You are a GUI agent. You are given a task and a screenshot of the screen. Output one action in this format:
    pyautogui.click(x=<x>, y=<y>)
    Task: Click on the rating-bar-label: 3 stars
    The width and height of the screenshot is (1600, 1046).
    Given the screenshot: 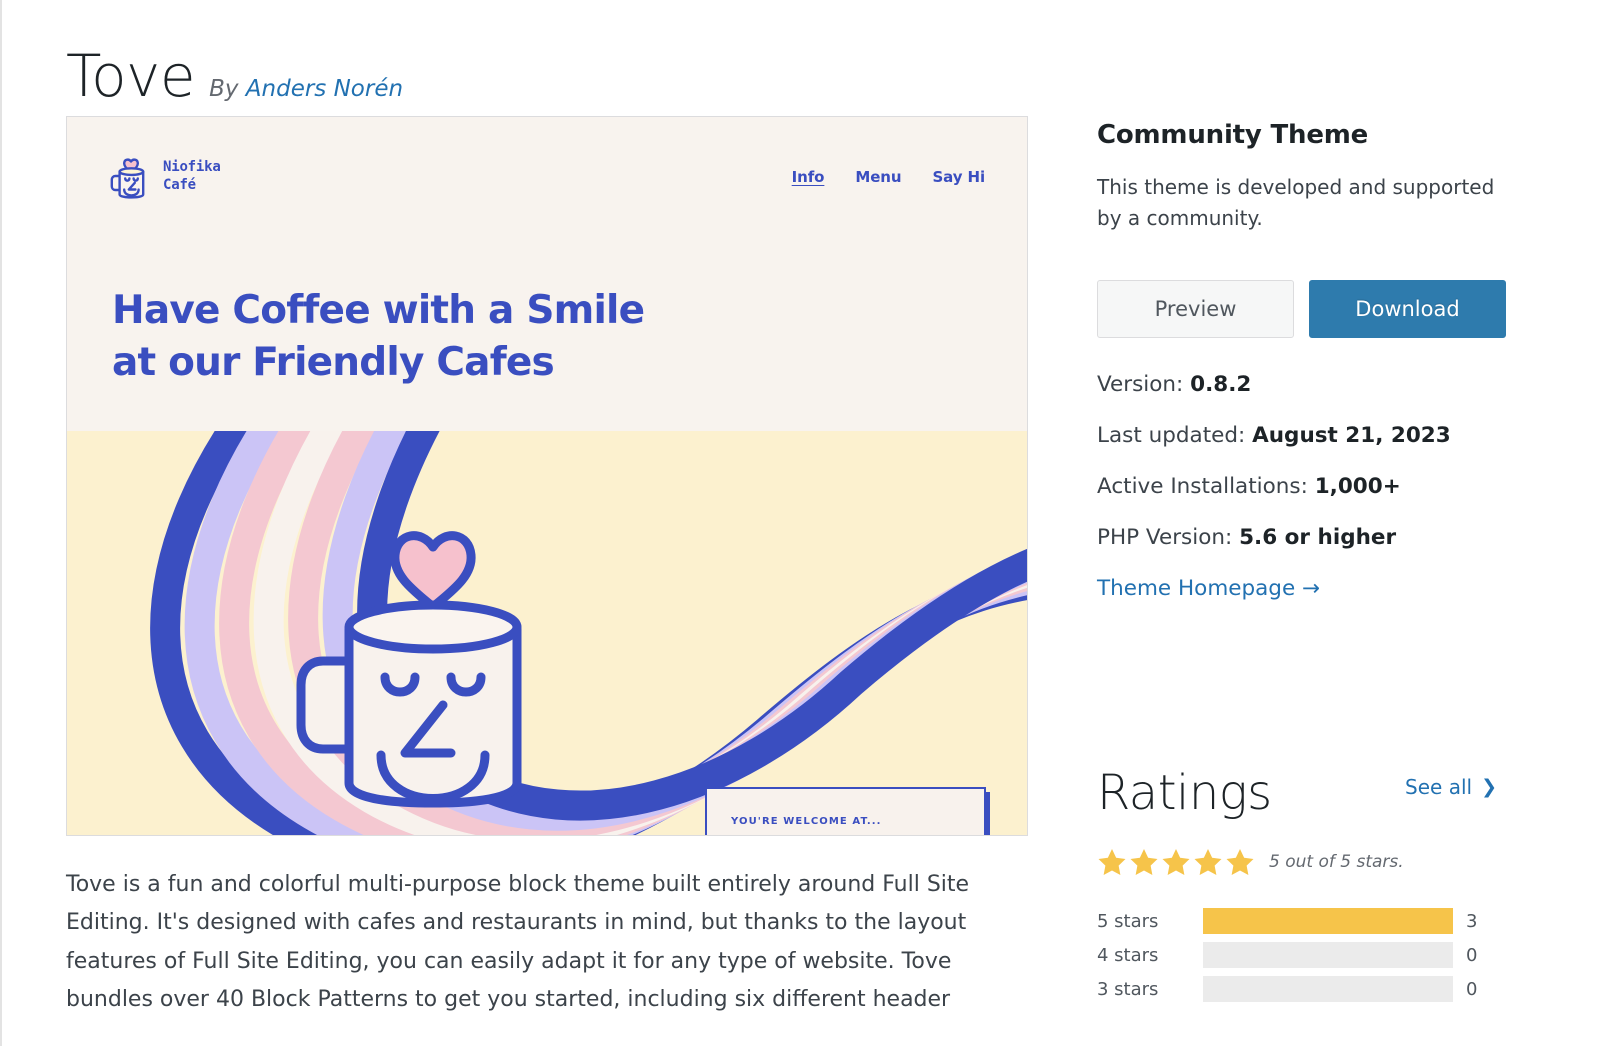 What is the action you would take?
    pyautogui.click(x=1128, y=989)
    